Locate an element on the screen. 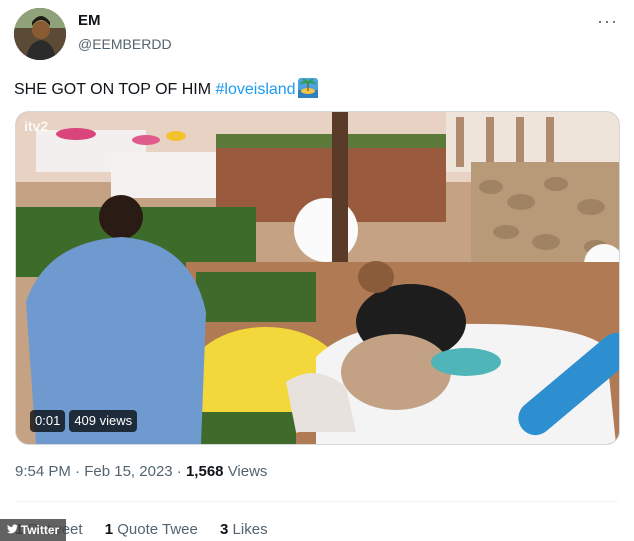 Image resolution: width=634 pixels, height=541 pixels. quotes-label: Quote Twee is located at coordinates (157, 529).